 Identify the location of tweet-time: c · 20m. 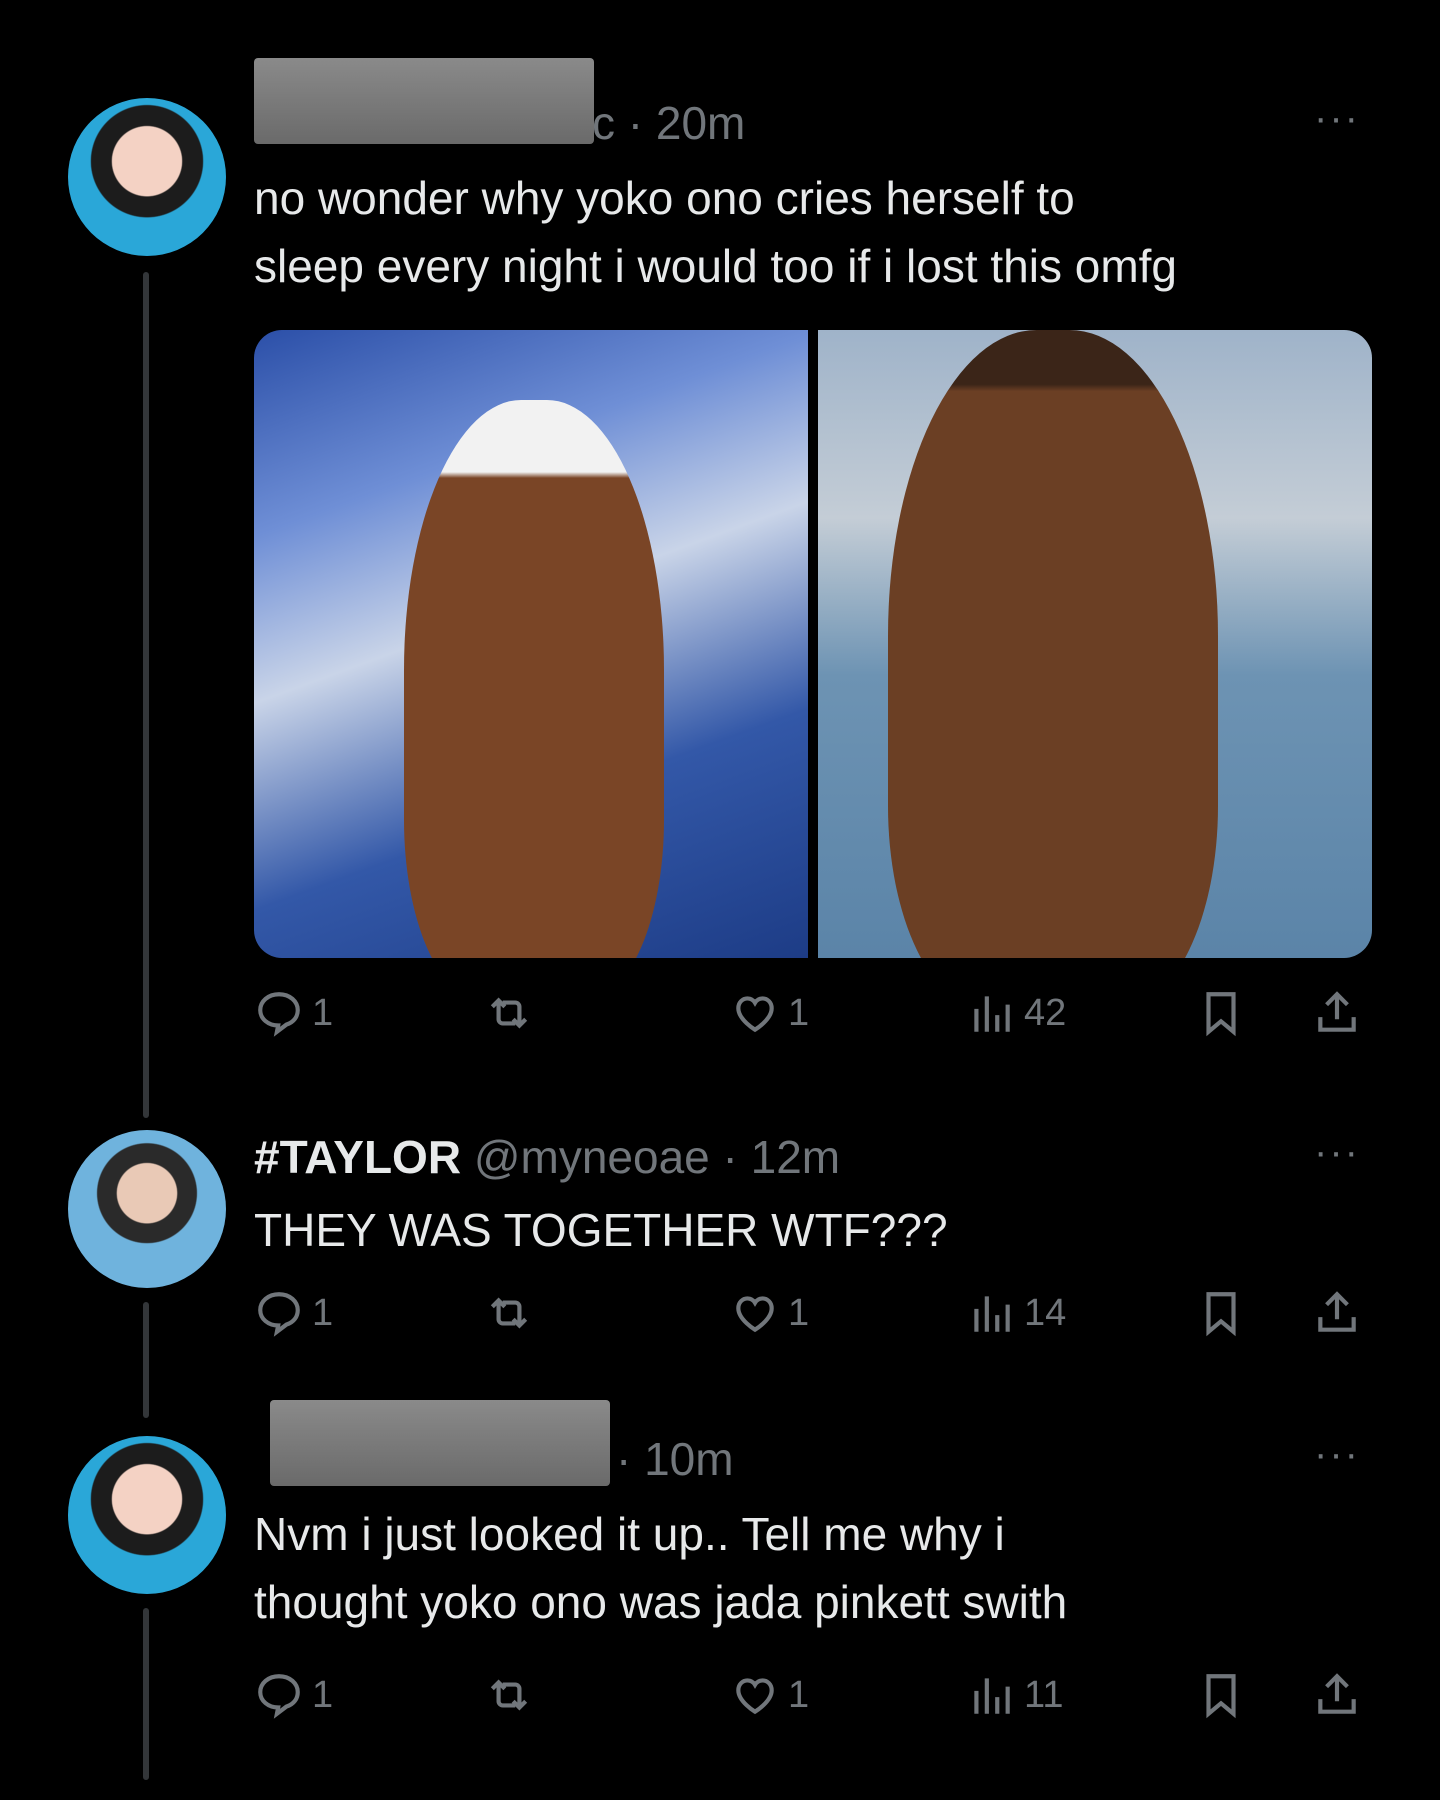
(669, 123).